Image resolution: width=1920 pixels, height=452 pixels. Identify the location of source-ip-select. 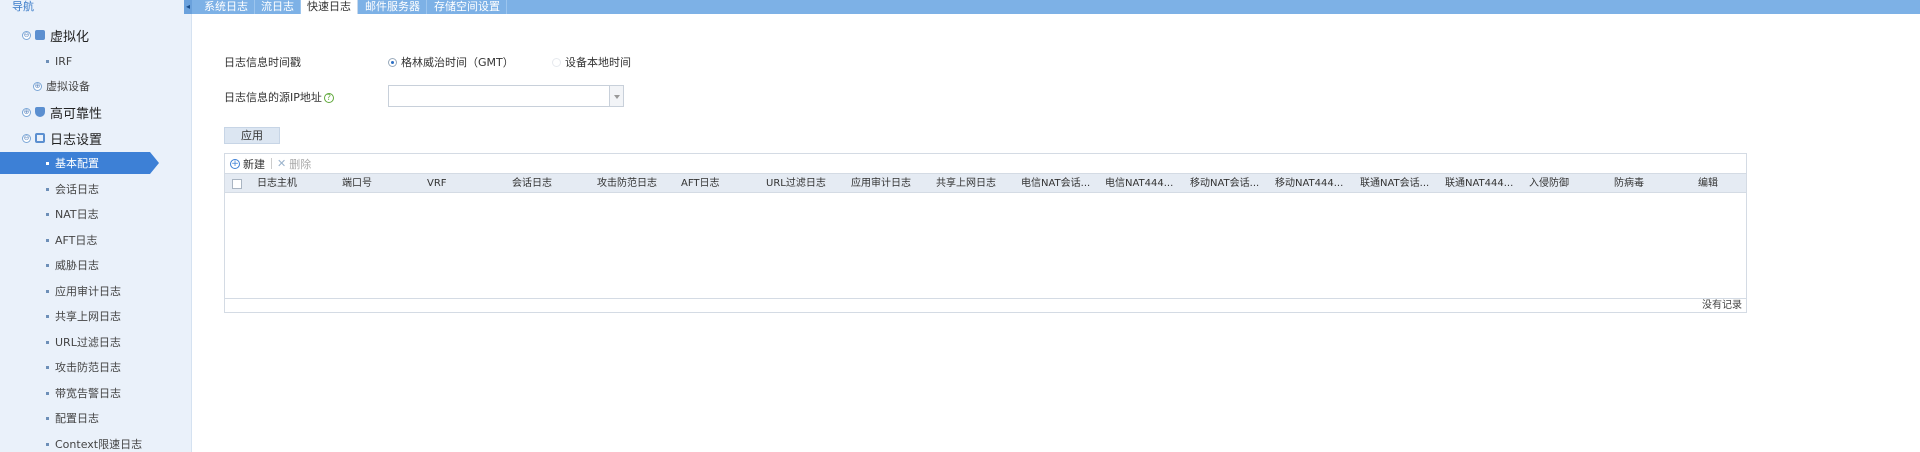
(506, 96).